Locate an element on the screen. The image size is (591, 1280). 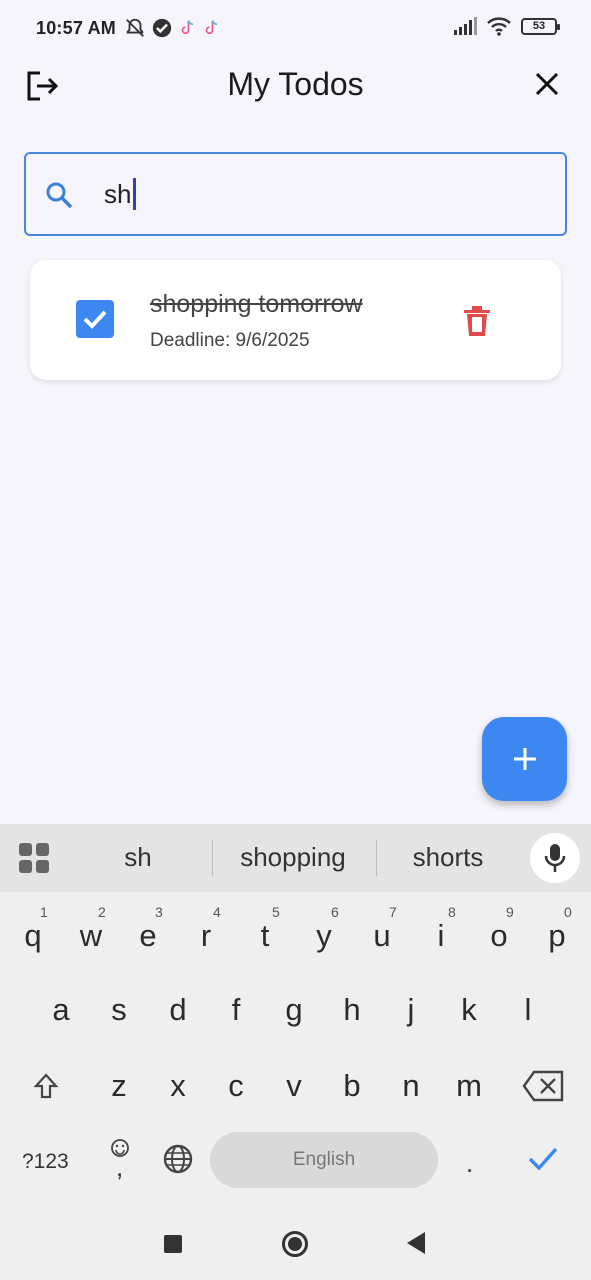
key-w: w2 is located at coordinates (91, 929).